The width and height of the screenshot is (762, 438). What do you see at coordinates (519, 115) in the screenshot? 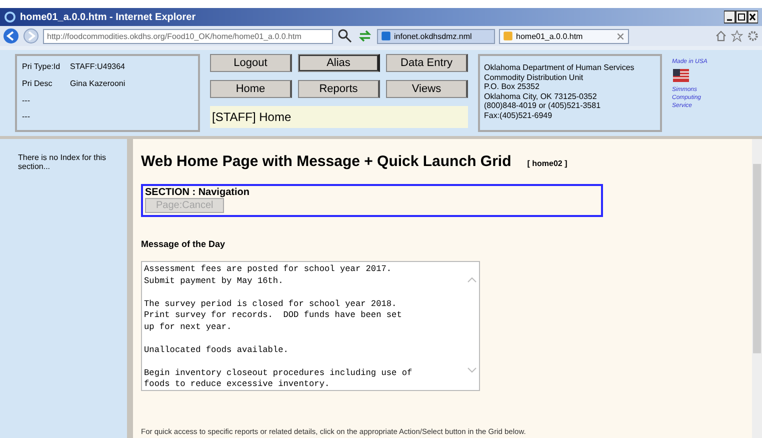
I see `address-line: Fax:(405)521-6949` at bounding box center [519, 115].